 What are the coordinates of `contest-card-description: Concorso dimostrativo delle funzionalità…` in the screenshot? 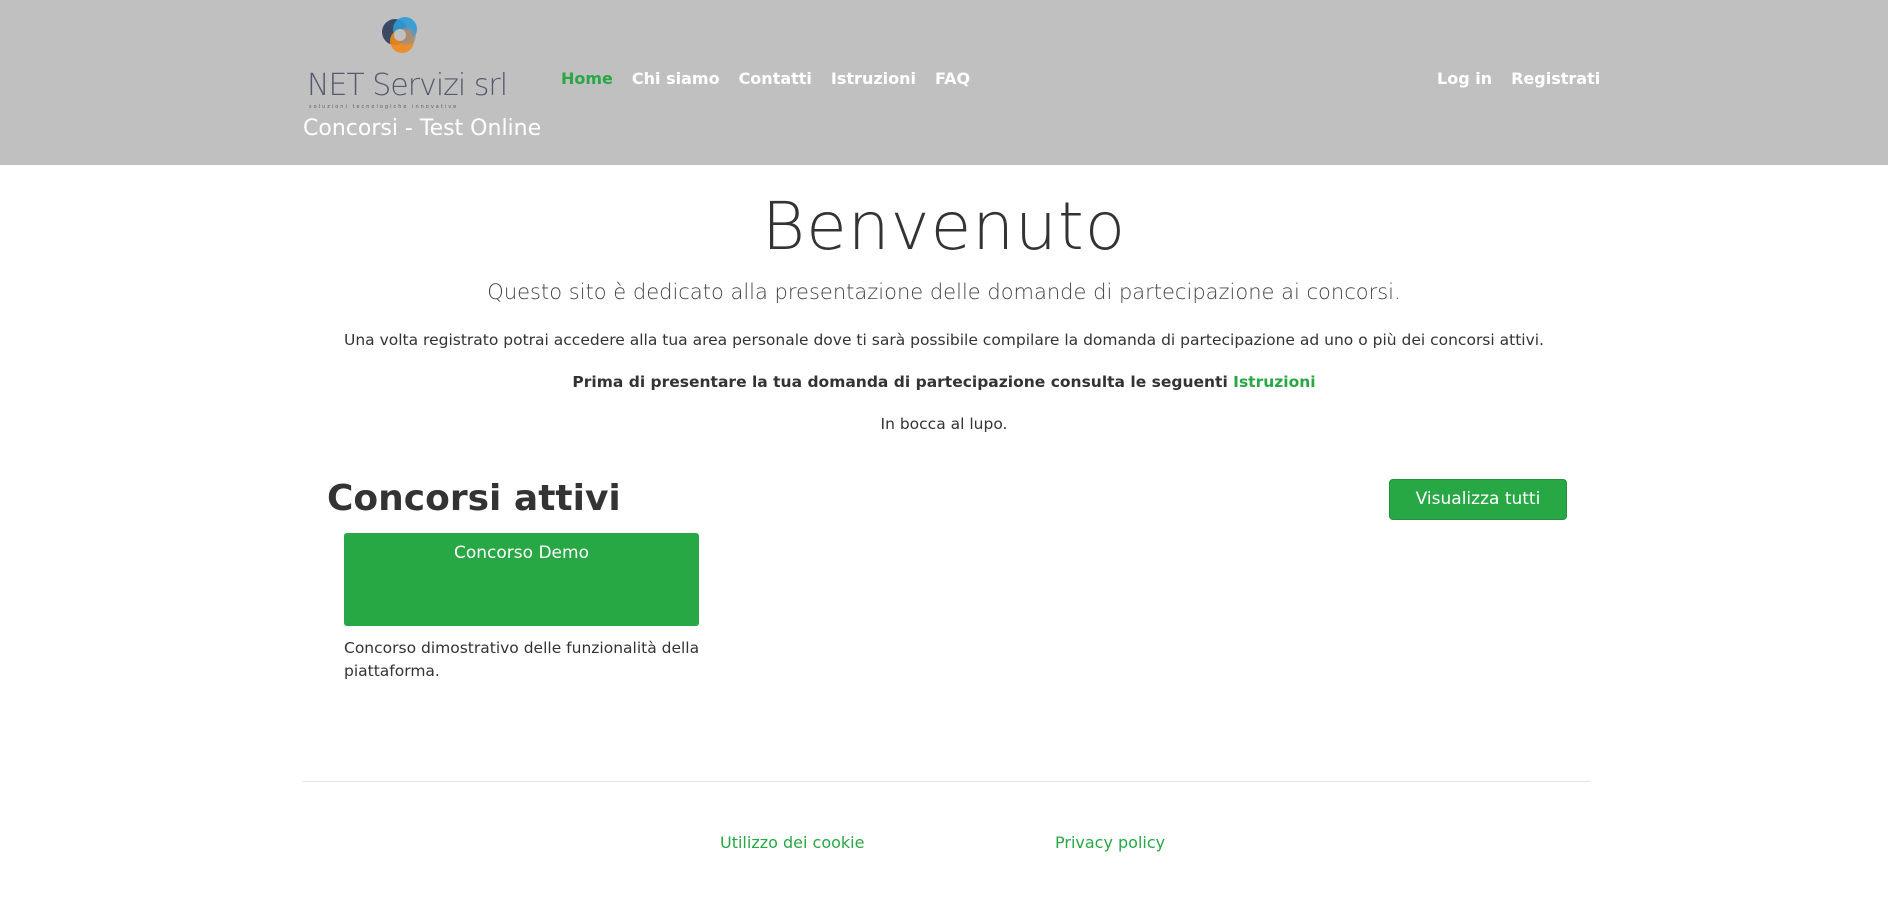 It's located at (522, 659).